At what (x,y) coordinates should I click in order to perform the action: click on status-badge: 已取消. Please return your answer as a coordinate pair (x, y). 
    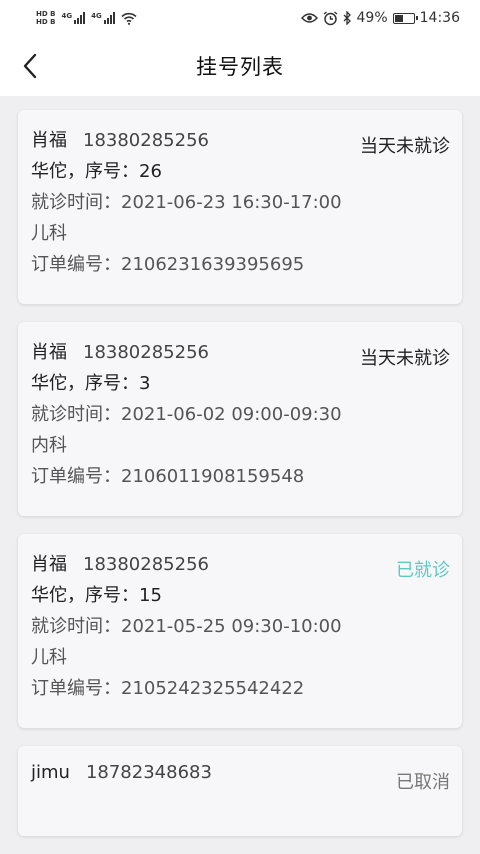
    Looking at the image, I should click on (423, 782).